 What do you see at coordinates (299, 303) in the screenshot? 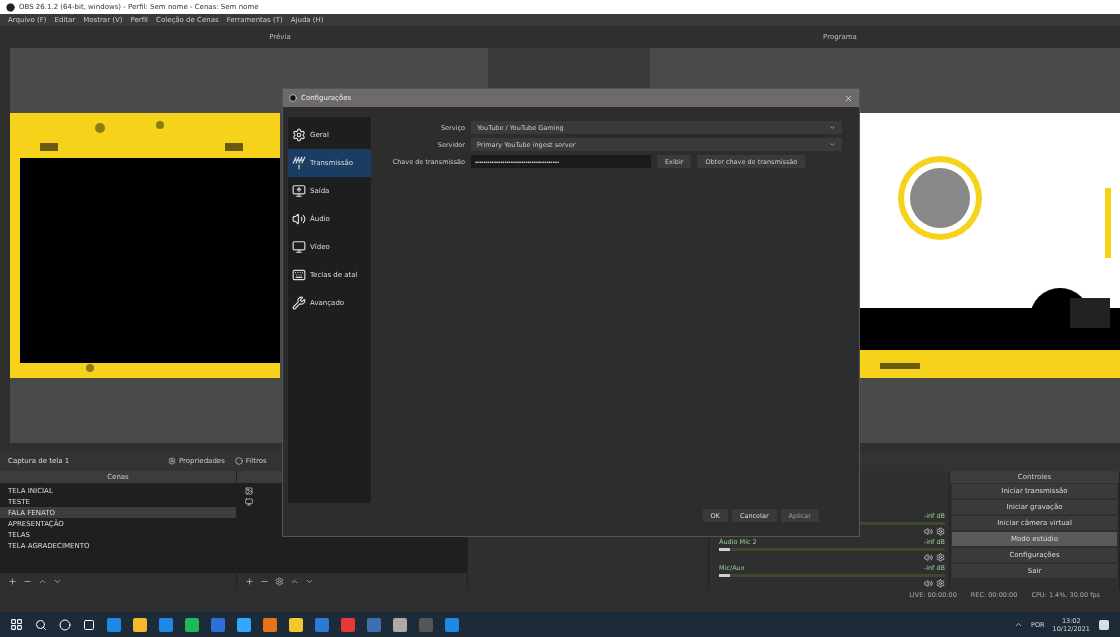
I see `tools-icon` at bounding box center [299, 303].